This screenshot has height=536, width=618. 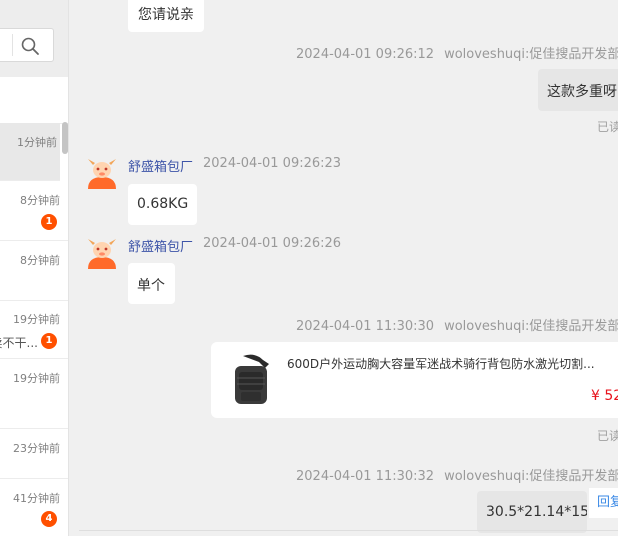 What do you see at coordinates (34, 507) in the screenshot?
I see `conversation-item: 41分钟前 4` at bounding box center [34, 507].